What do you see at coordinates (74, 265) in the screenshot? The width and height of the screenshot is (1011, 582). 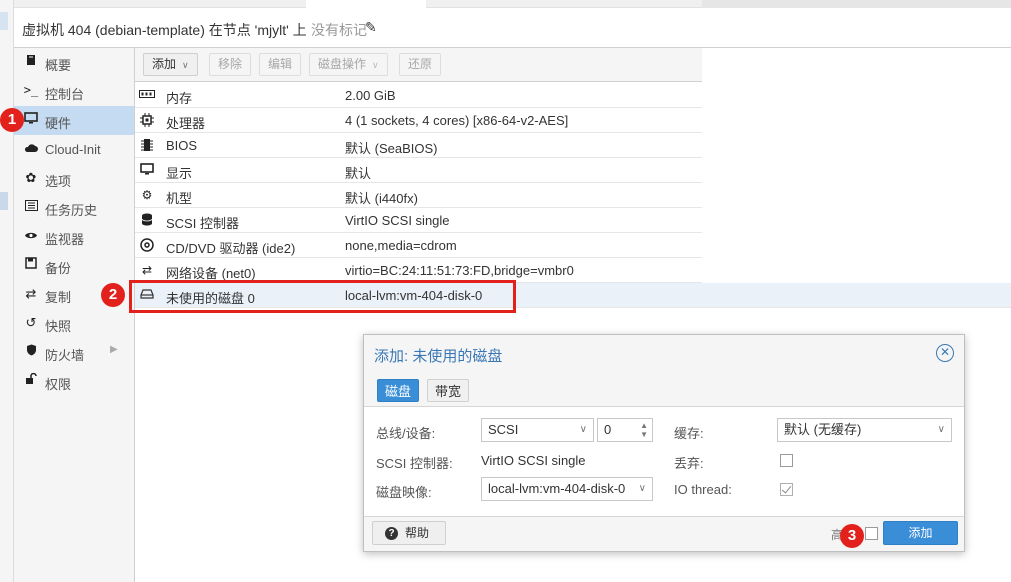 I see `nav-item-backup: 备份` at bounding box center [74, 265].